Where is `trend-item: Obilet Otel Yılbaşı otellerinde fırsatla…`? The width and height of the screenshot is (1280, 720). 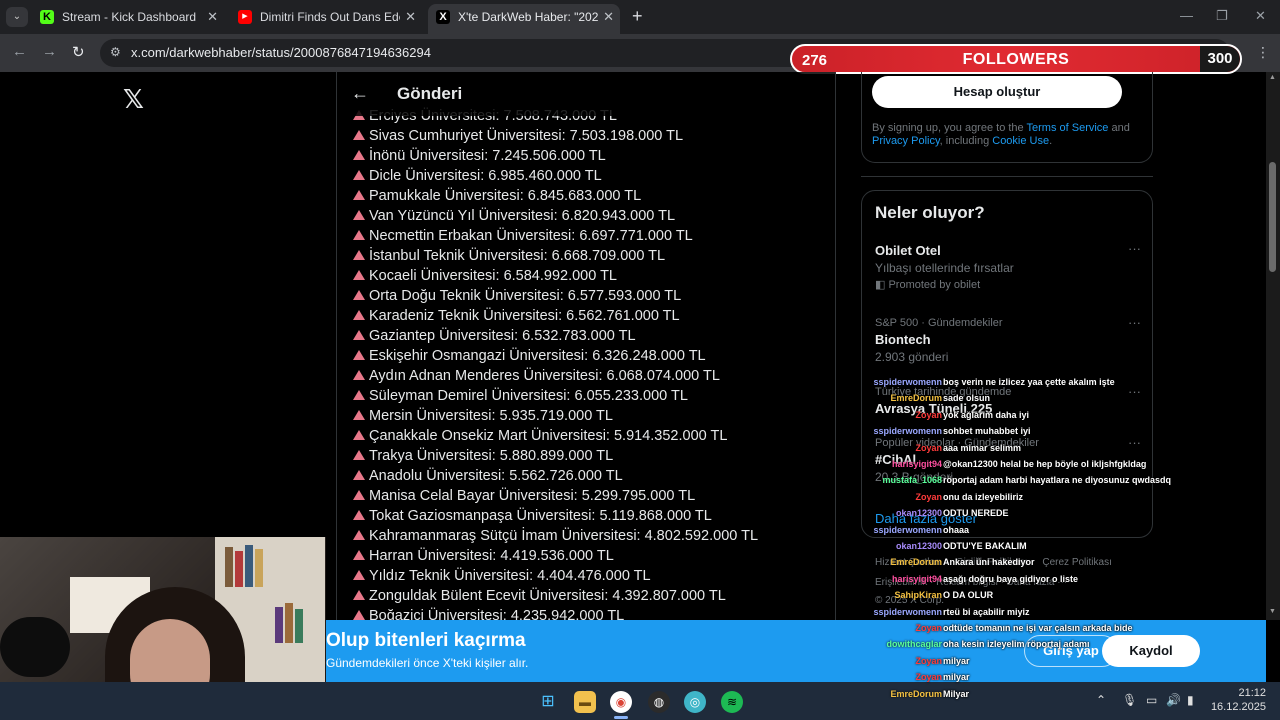
trend-item: Obilet Otel Yılbaşı otellerinde fırsatla… is located at coordinates (1010, 266).